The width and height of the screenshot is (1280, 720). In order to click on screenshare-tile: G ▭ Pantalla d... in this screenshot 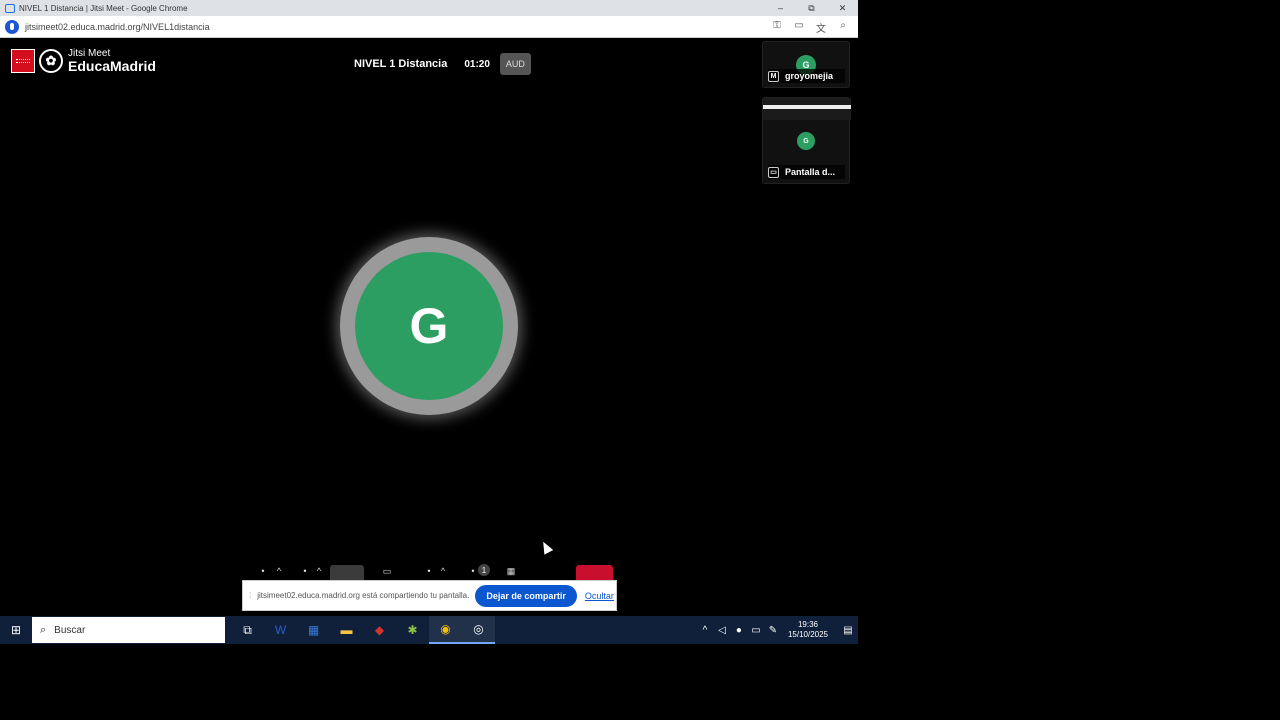, I will do `click(806, 140)`.